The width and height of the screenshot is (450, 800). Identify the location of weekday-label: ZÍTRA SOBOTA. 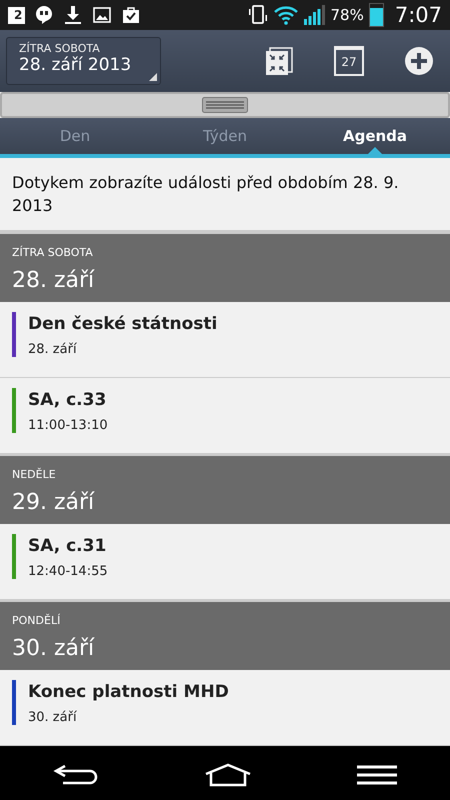
(53, 252).